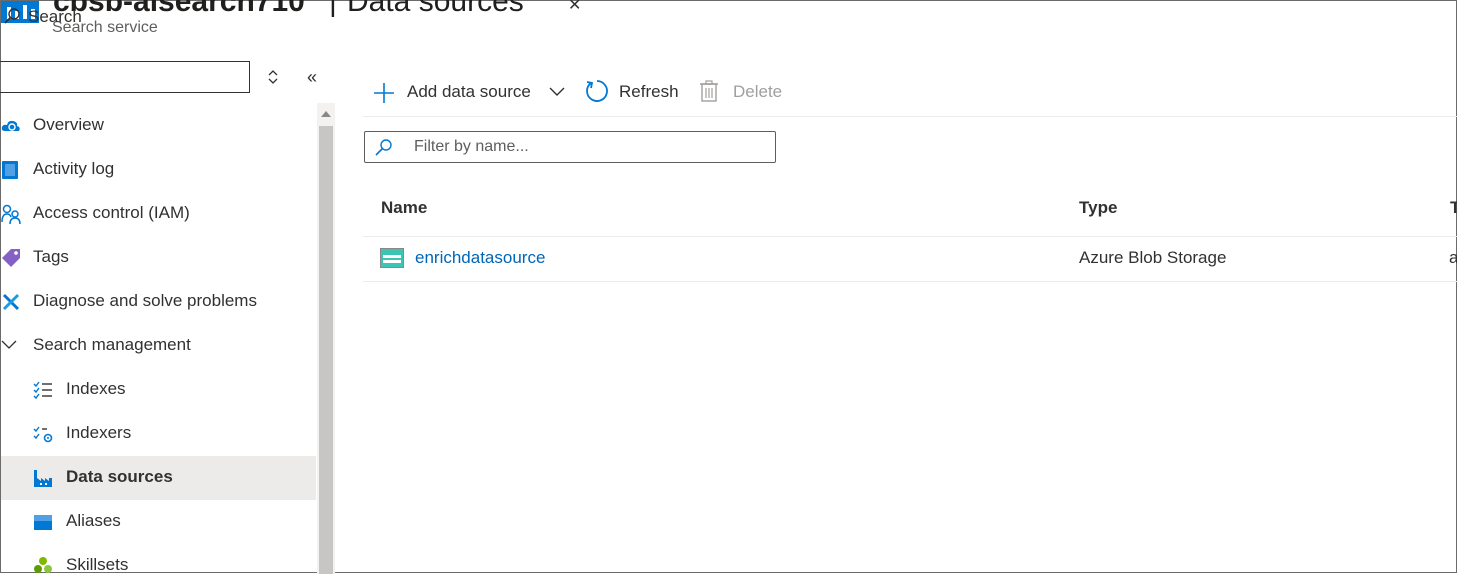 The image size is (1457, 588). Describe the element at coordinates (11, 214) in the screenshot. I see `people-icon` at that location.